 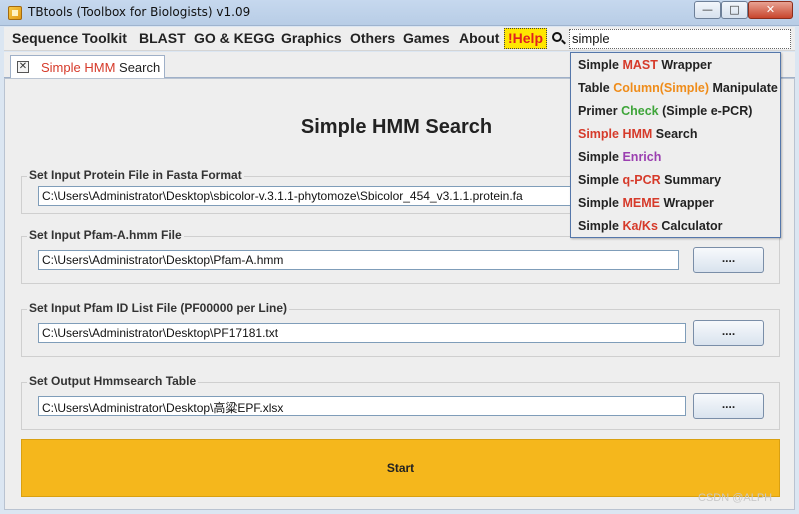 What do you see at coordinates (596, 88) in the screenshot?
I see `dd-text: Table` at bounding box center [596, 88].